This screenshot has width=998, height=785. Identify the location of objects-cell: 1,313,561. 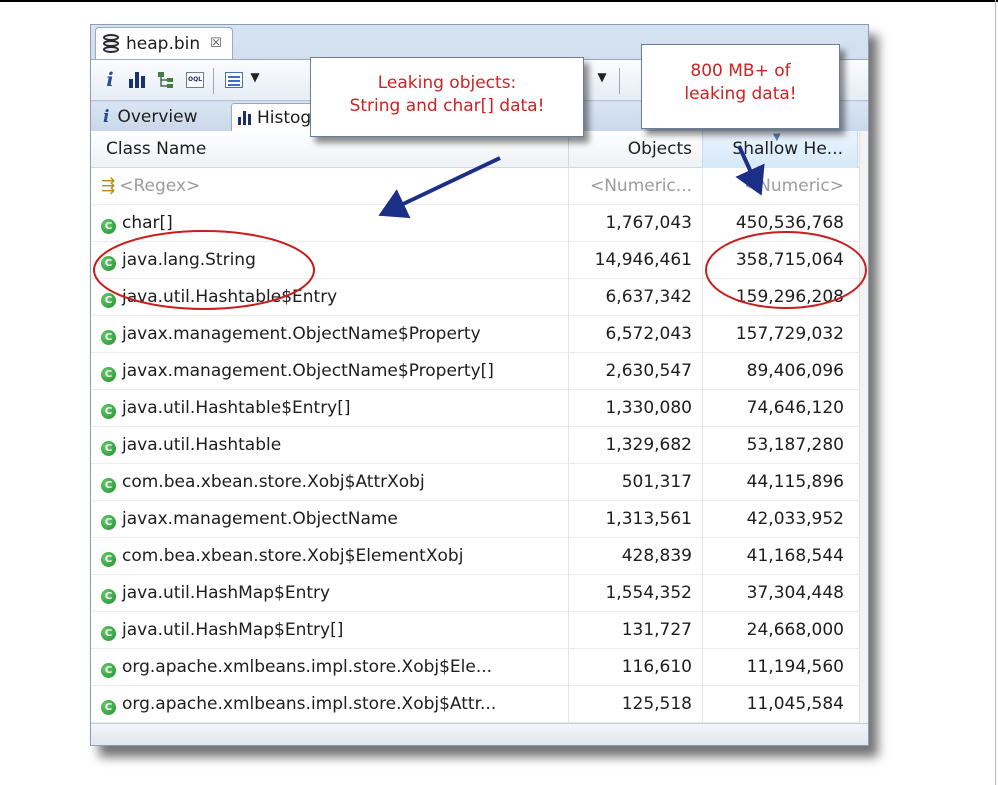
(636, 519).